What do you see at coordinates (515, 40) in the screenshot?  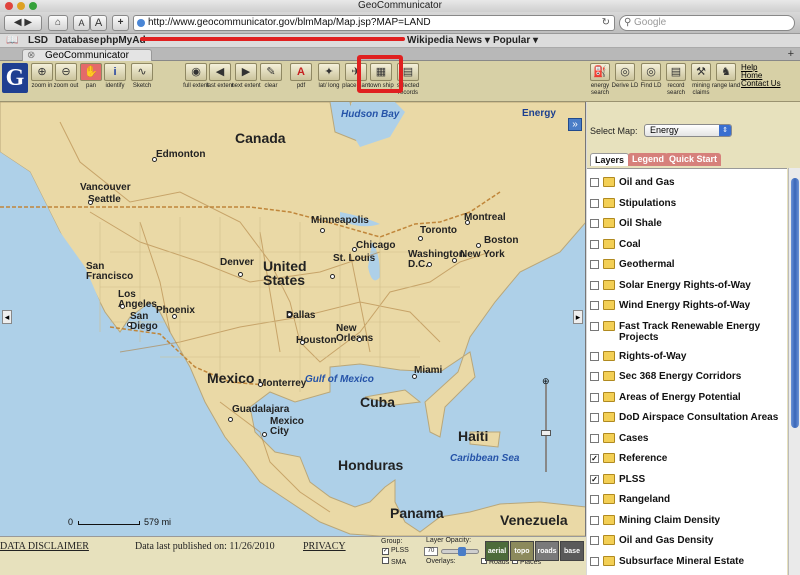 I see `bookmark-popular: Popular ▾` at bounding box center [515, 40].